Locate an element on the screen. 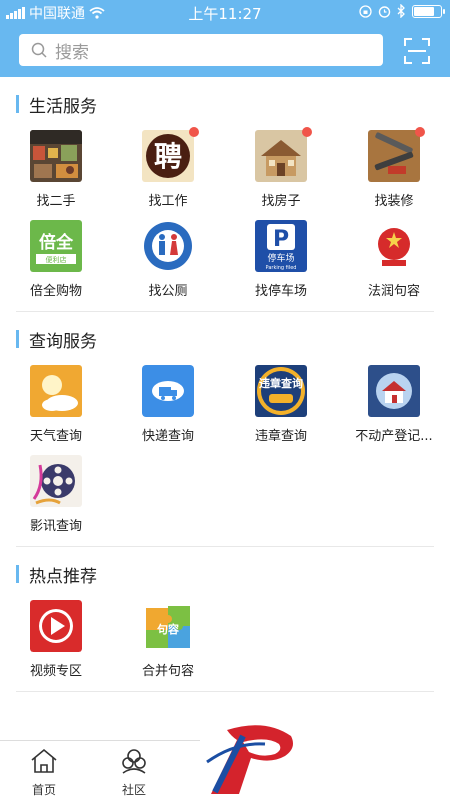 The width and height of the screenshot is (450, 800). bluetooth-icon is located at coordinates (401, 11).